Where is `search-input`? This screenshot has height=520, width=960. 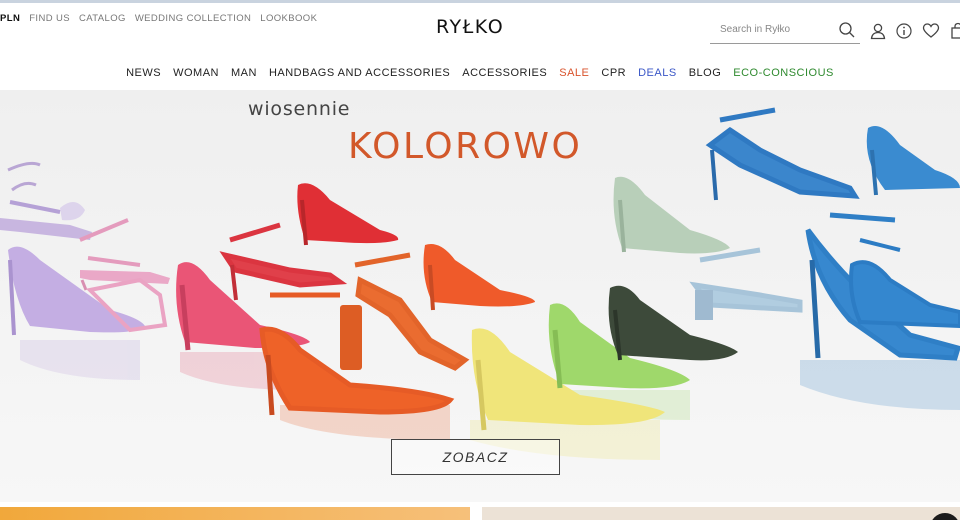 search-input is located at coordinates (769, 29).